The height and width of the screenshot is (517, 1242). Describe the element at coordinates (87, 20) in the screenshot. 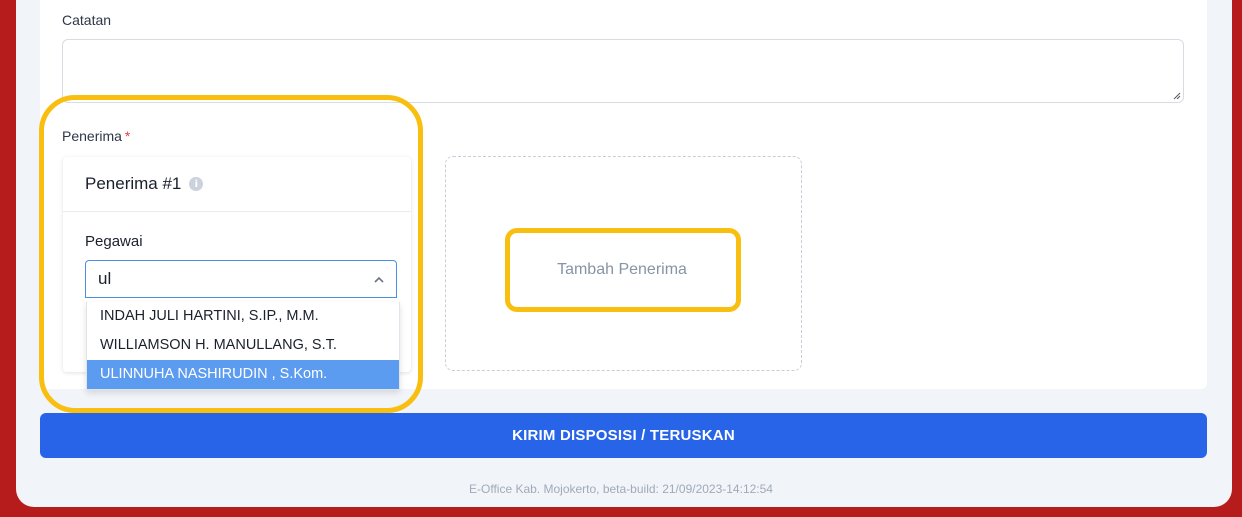

I see `catatan-label: Catatan` at that location.